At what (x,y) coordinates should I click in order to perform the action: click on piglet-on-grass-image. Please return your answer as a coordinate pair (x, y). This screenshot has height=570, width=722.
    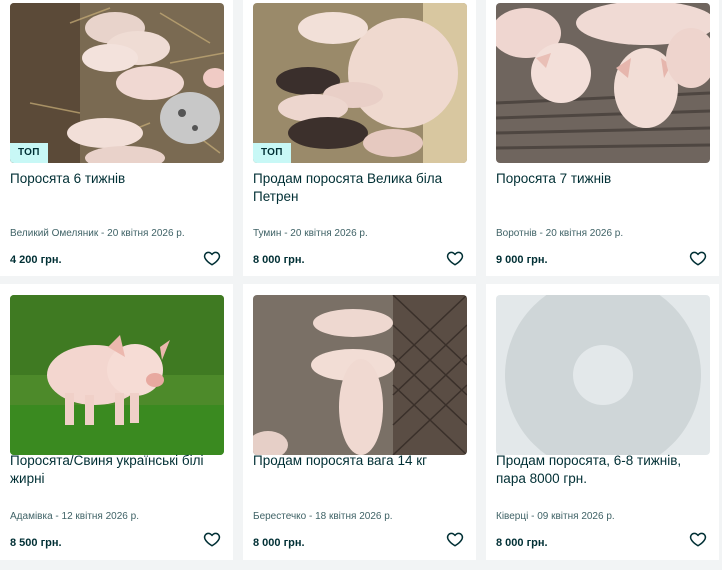
    Looking at the image, I should click on (117, 375).